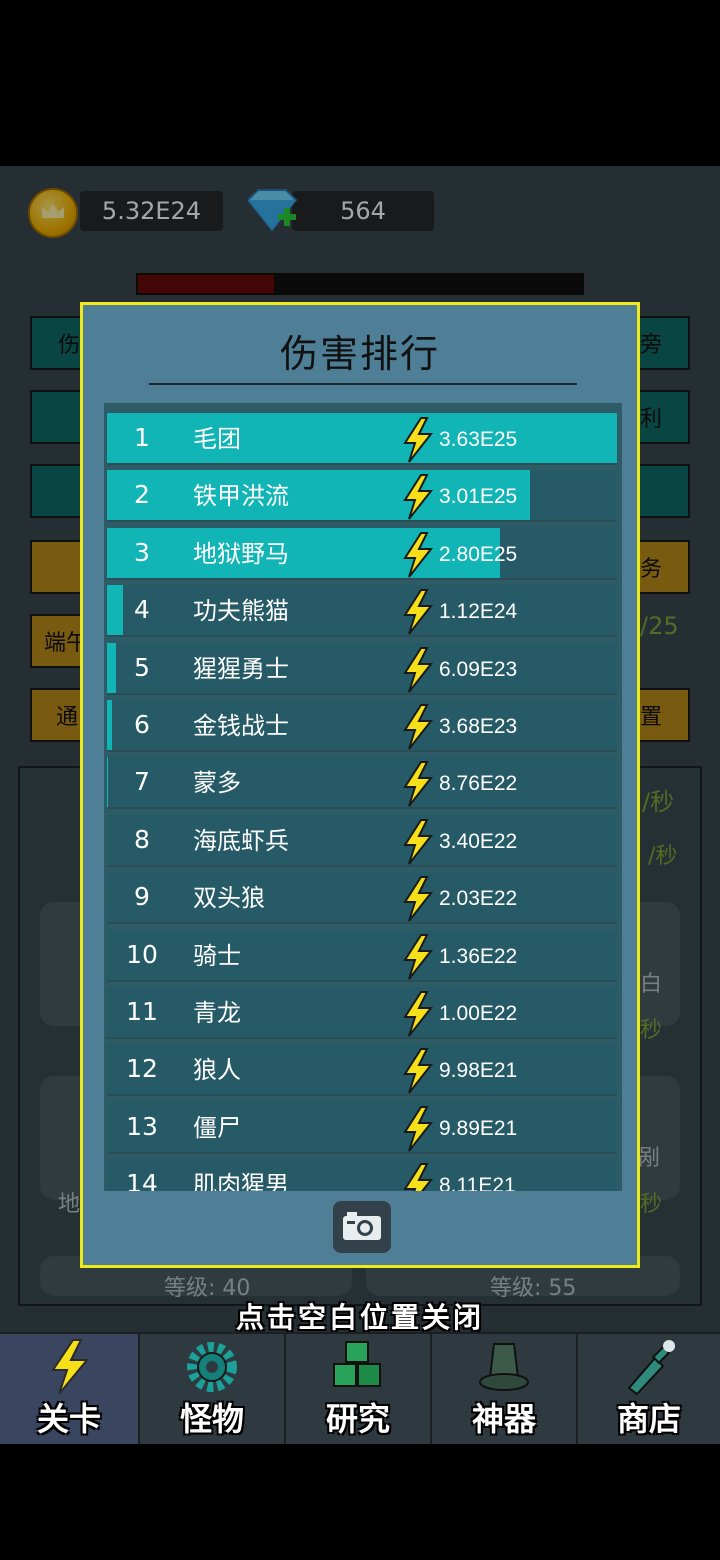 The image size is (720, 1560). I want to click on monster-name: 毛团, so click(217, 439).